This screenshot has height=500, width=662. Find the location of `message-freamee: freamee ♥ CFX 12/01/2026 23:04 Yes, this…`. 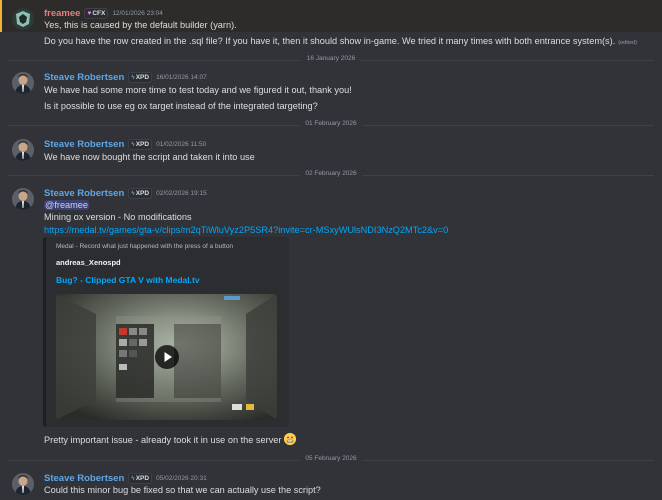

message-freamee: freamee ♥ CFX 12/01/2026 23:04 Yes, this… is located at coordinates (331, 24).